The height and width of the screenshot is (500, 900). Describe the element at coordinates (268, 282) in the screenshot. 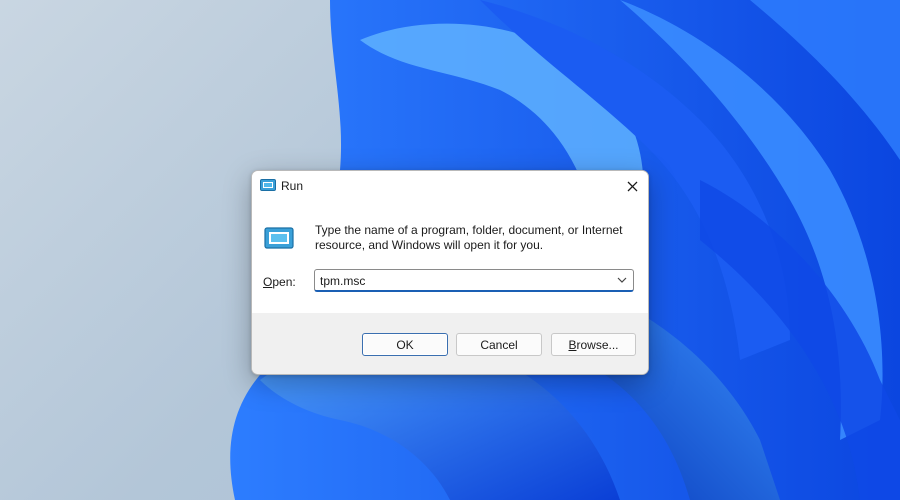

I see `open-label-accelerator: O` at that location.